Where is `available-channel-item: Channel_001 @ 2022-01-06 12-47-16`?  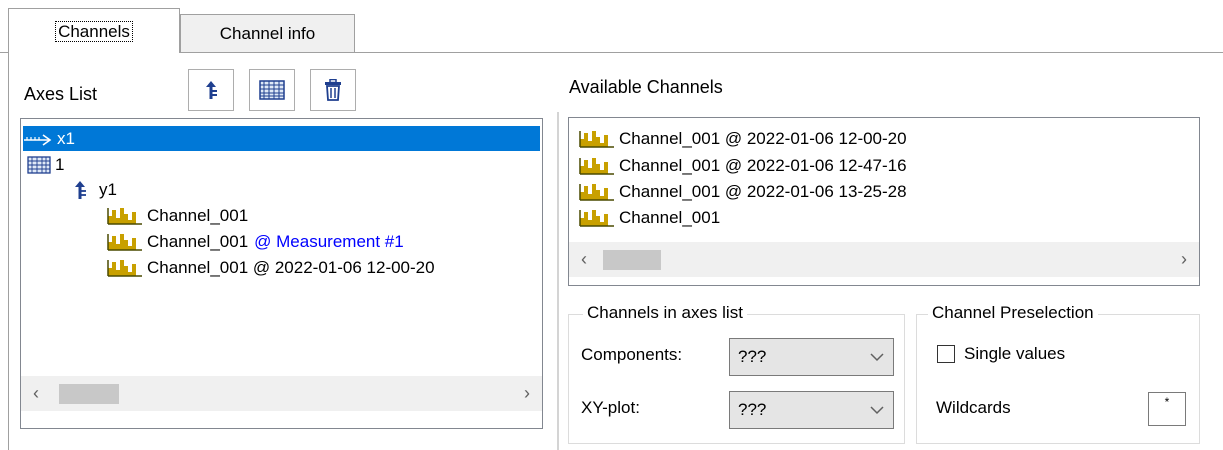 available-channel-item: Channel_001 @ 2022-01-06 12-47-16 is located at coordinates (743, 165).